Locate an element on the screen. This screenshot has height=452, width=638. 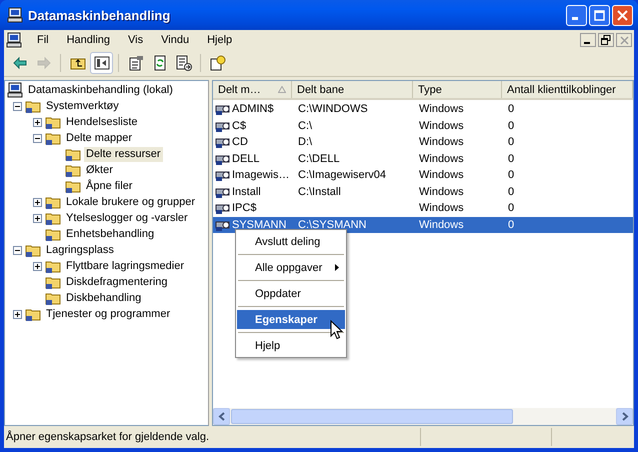
table-cell: ADMIN$ is located at coordinates (252, 109).